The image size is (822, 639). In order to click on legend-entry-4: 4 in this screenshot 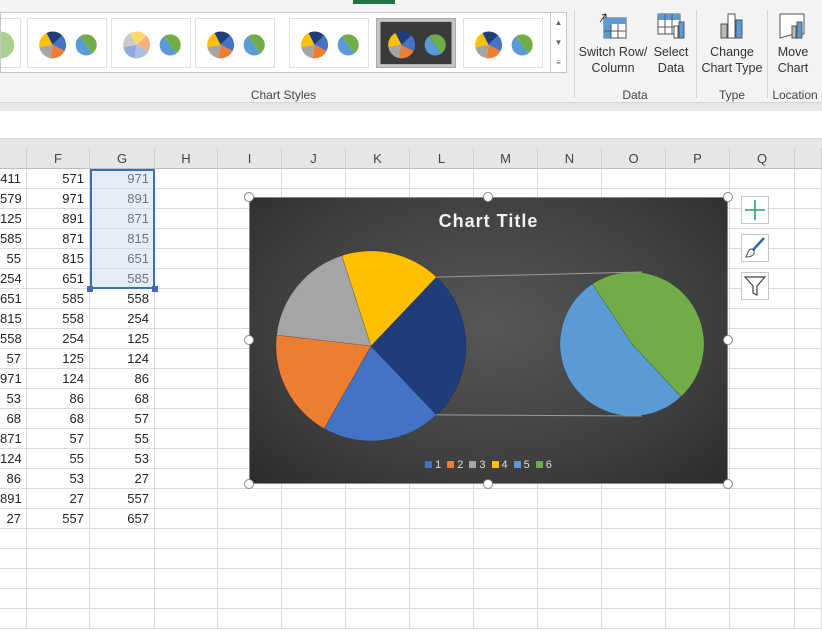, I will do `click(499, 465)`.